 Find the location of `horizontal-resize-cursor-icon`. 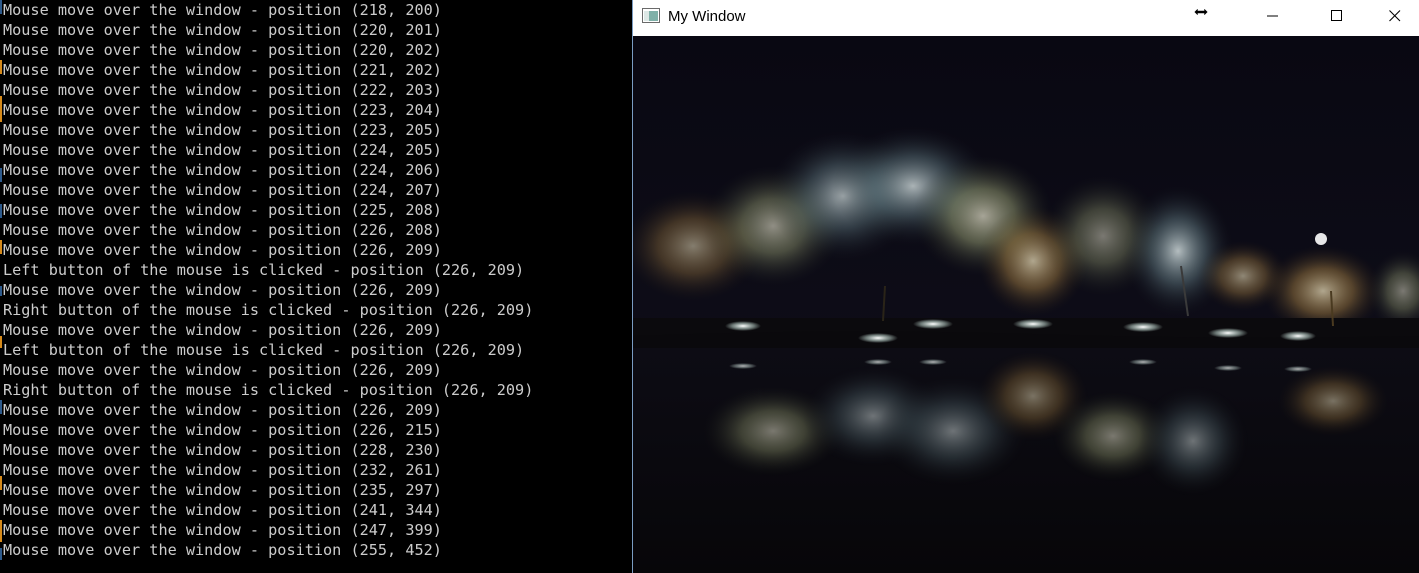

horizontal-resize-cursor-icon is located at coordinates (1201, 12).